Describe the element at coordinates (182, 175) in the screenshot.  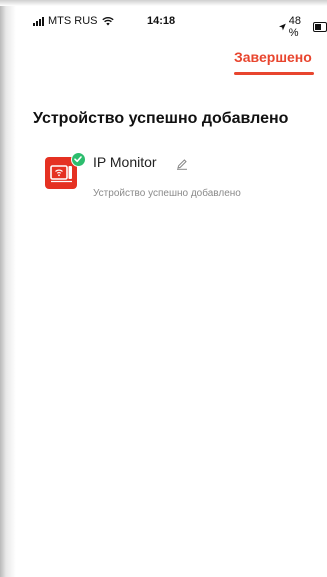
I see `device-list-item: IP Monitor Устройство успешно добавлено` at that location.